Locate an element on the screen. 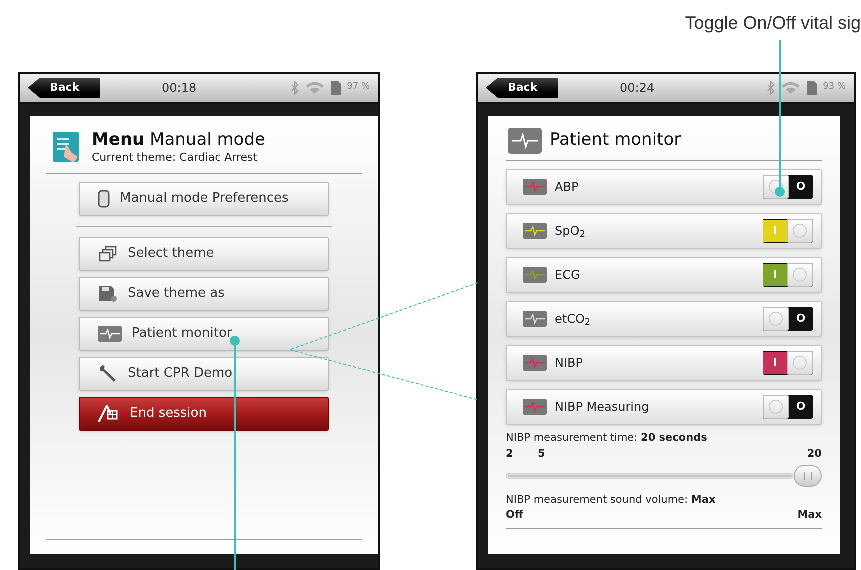  battery-percent: 93 % is located at coordinates (834, 87).